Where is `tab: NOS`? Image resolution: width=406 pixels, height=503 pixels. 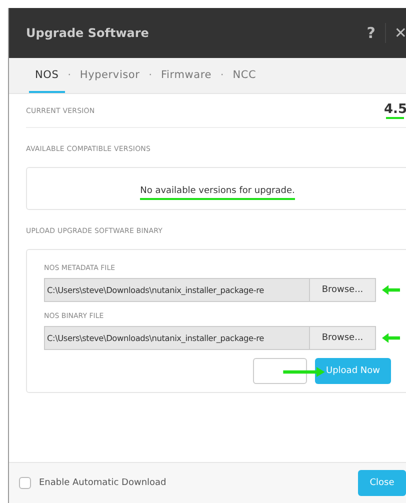
tab: NOS is located at coordinates (47, 75).